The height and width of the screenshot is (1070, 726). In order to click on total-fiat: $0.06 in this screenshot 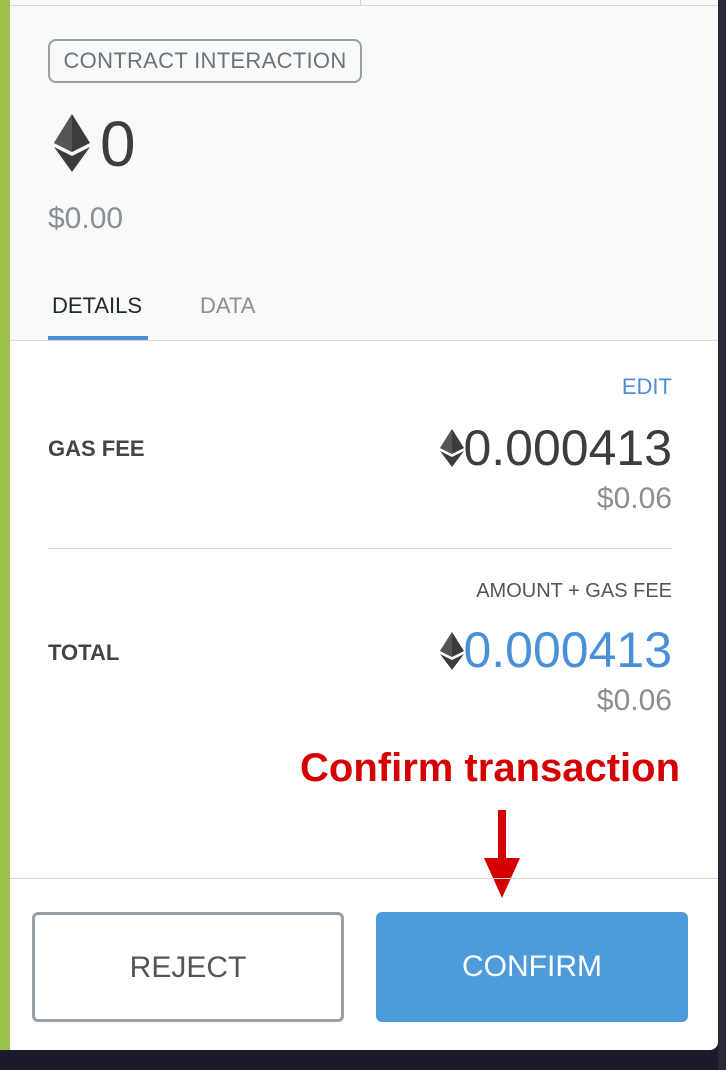, I will do `click(634, 700)`.